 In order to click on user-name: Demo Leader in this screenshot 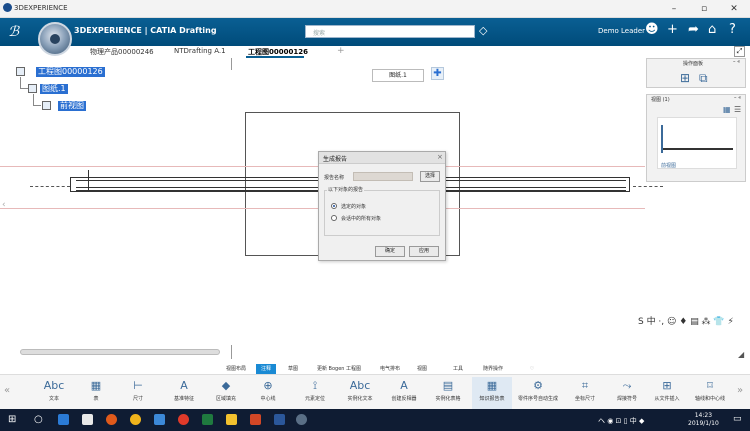, I will do `click(621, 31)`.